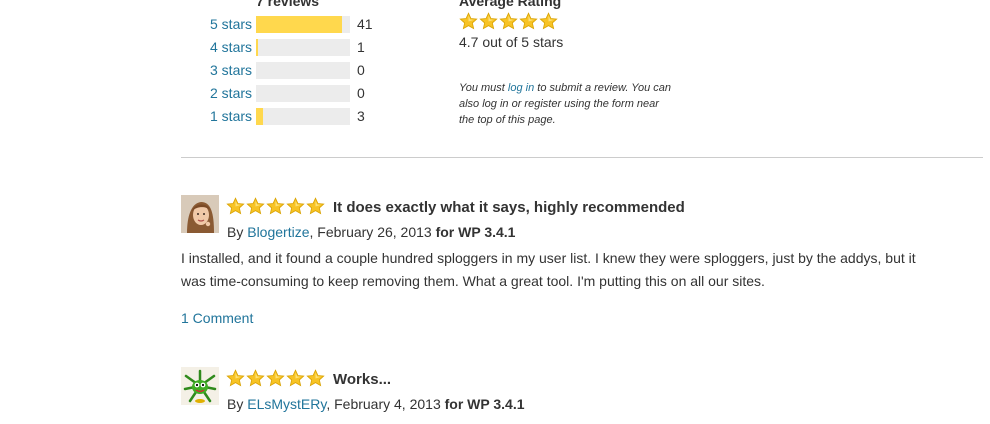  I want to click on histogram-label-1-stars: 1 stars, so click(232, 116).